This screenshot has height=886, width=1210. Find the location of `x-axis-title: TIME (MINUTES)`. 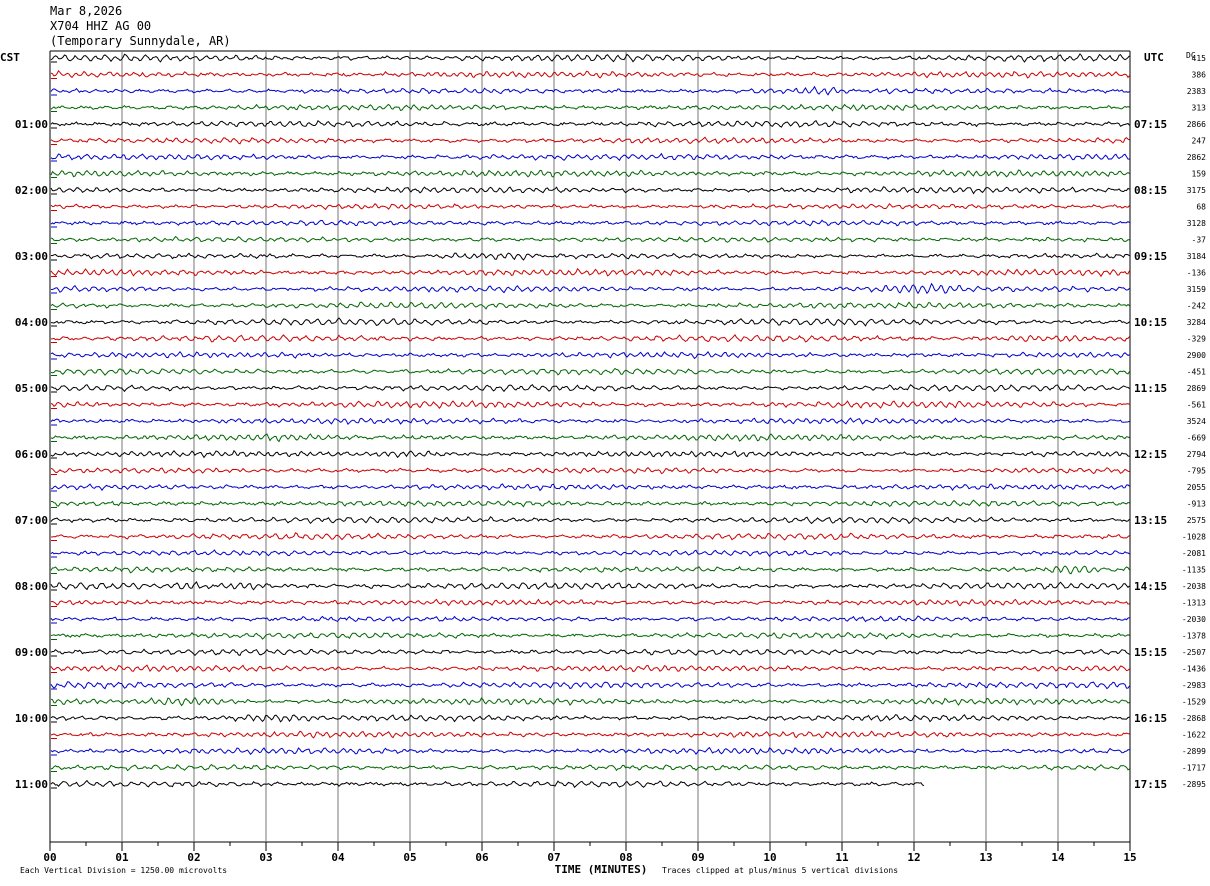

x-axis-title: TIME (MINUTES) is located at coordinates (601, 869).